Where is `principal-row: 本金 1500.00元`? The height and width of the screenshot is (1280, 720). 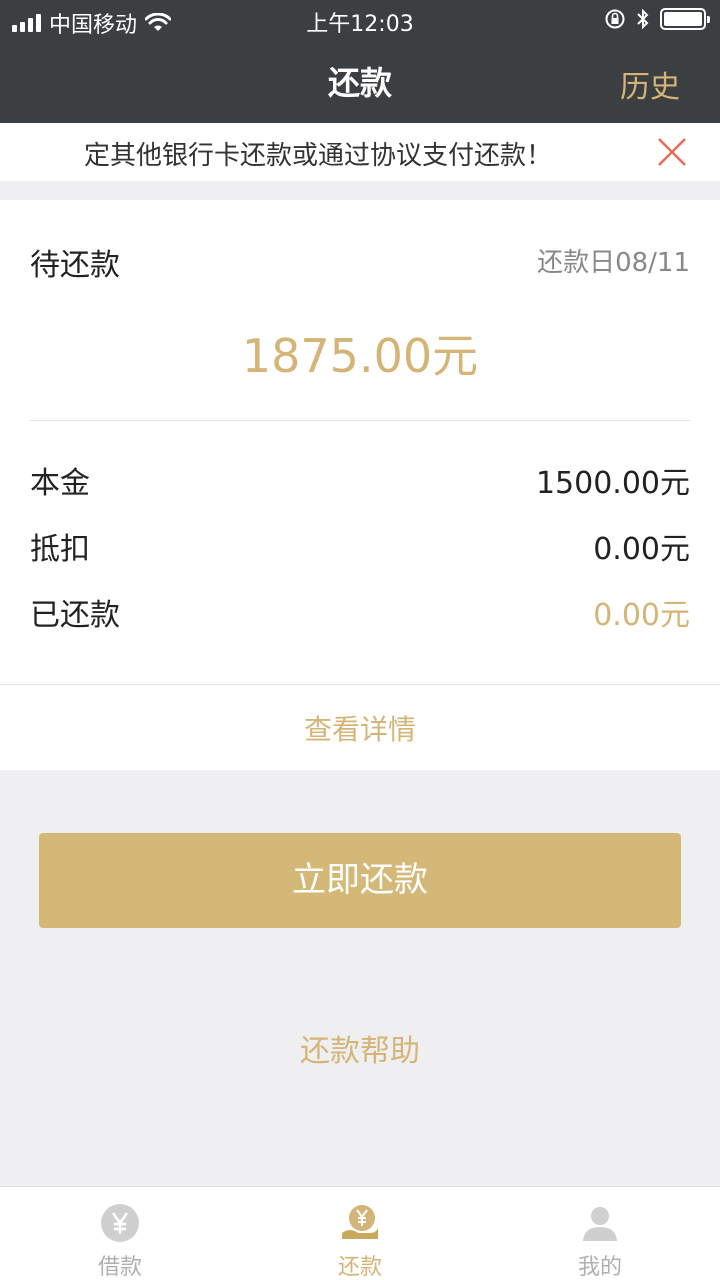 principal-row: 本金 1500.00元 is located at coordinates (360, 479).